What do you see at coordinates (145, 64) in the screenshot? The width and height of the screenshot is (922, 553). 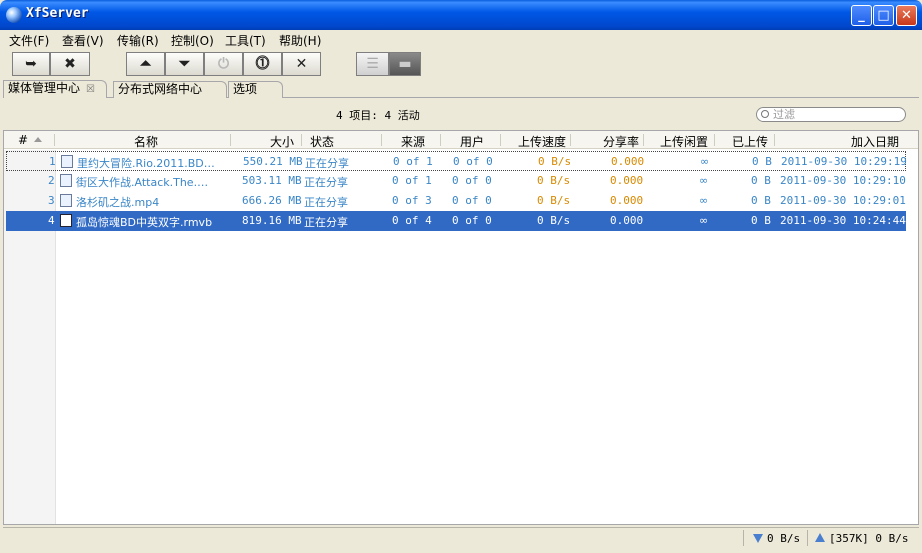 I see `move-up-button: ⏶` at bounding box center [145, 64].